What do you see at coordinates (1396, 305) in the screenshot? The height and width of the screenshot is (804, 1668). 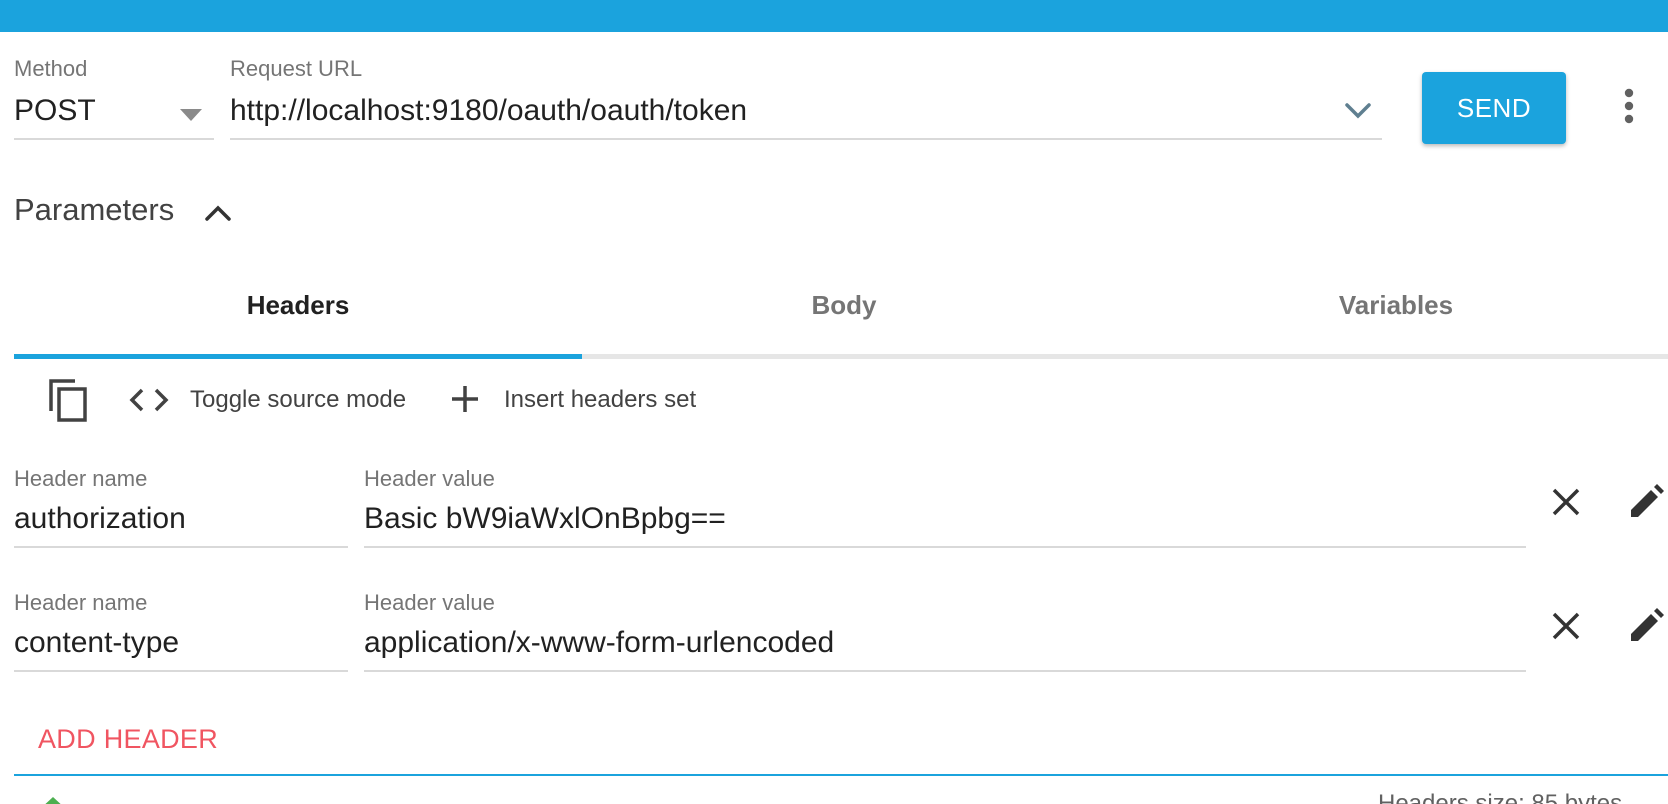 I see `tab-variables: Variables` at bounding box center [1396, 305].